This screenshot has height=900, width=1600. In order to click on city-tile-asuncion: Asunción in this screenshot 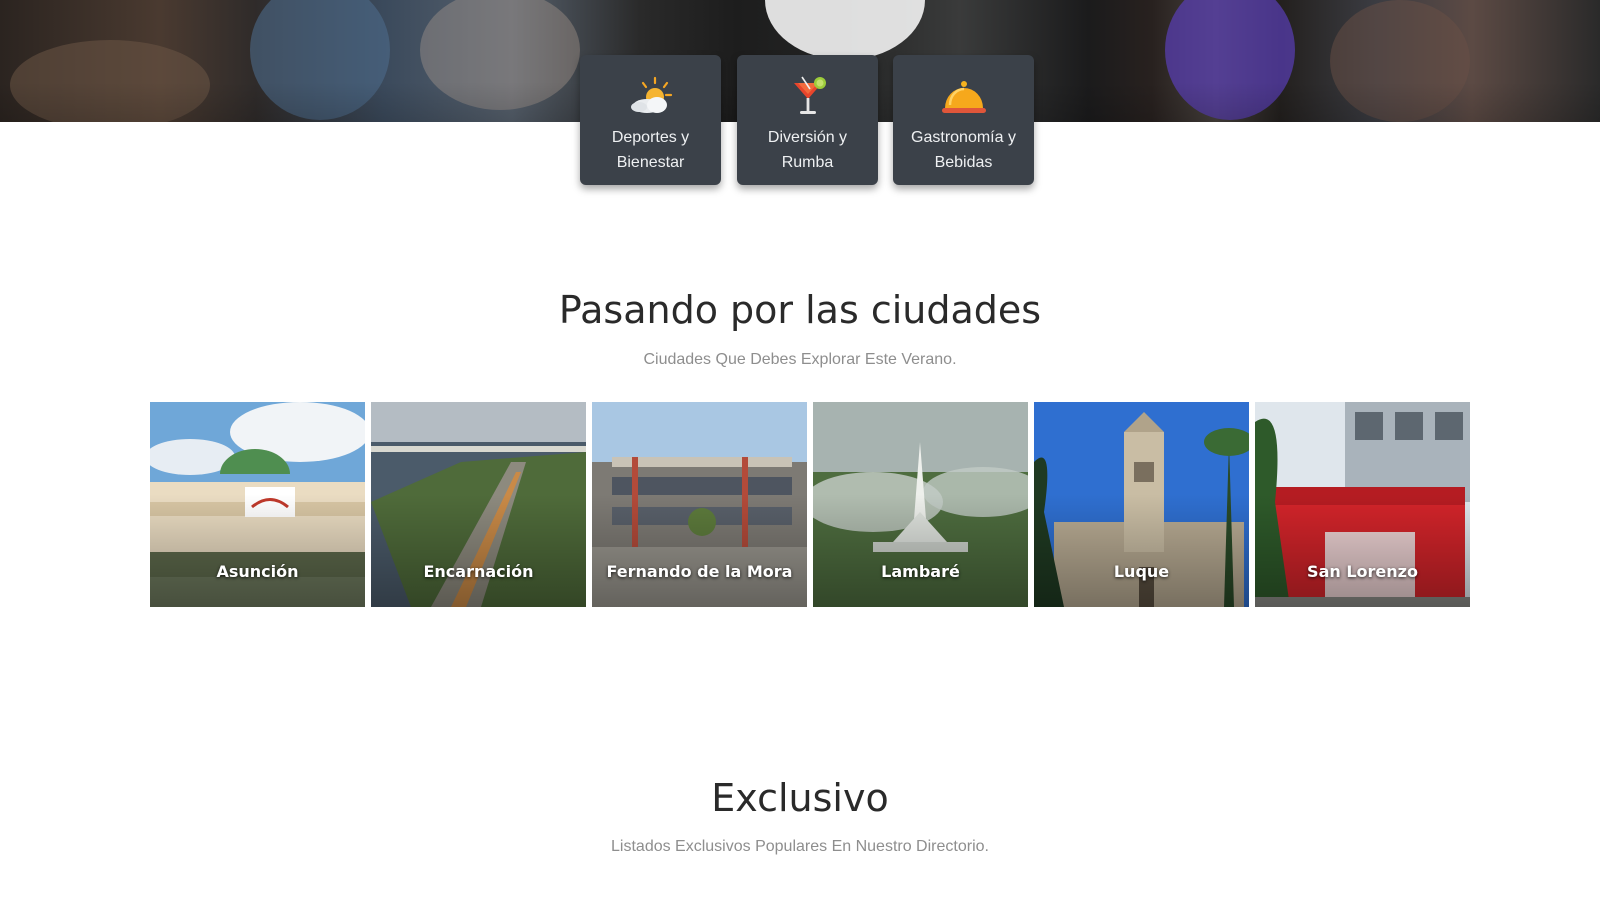, I will do `click(257, 504)`.